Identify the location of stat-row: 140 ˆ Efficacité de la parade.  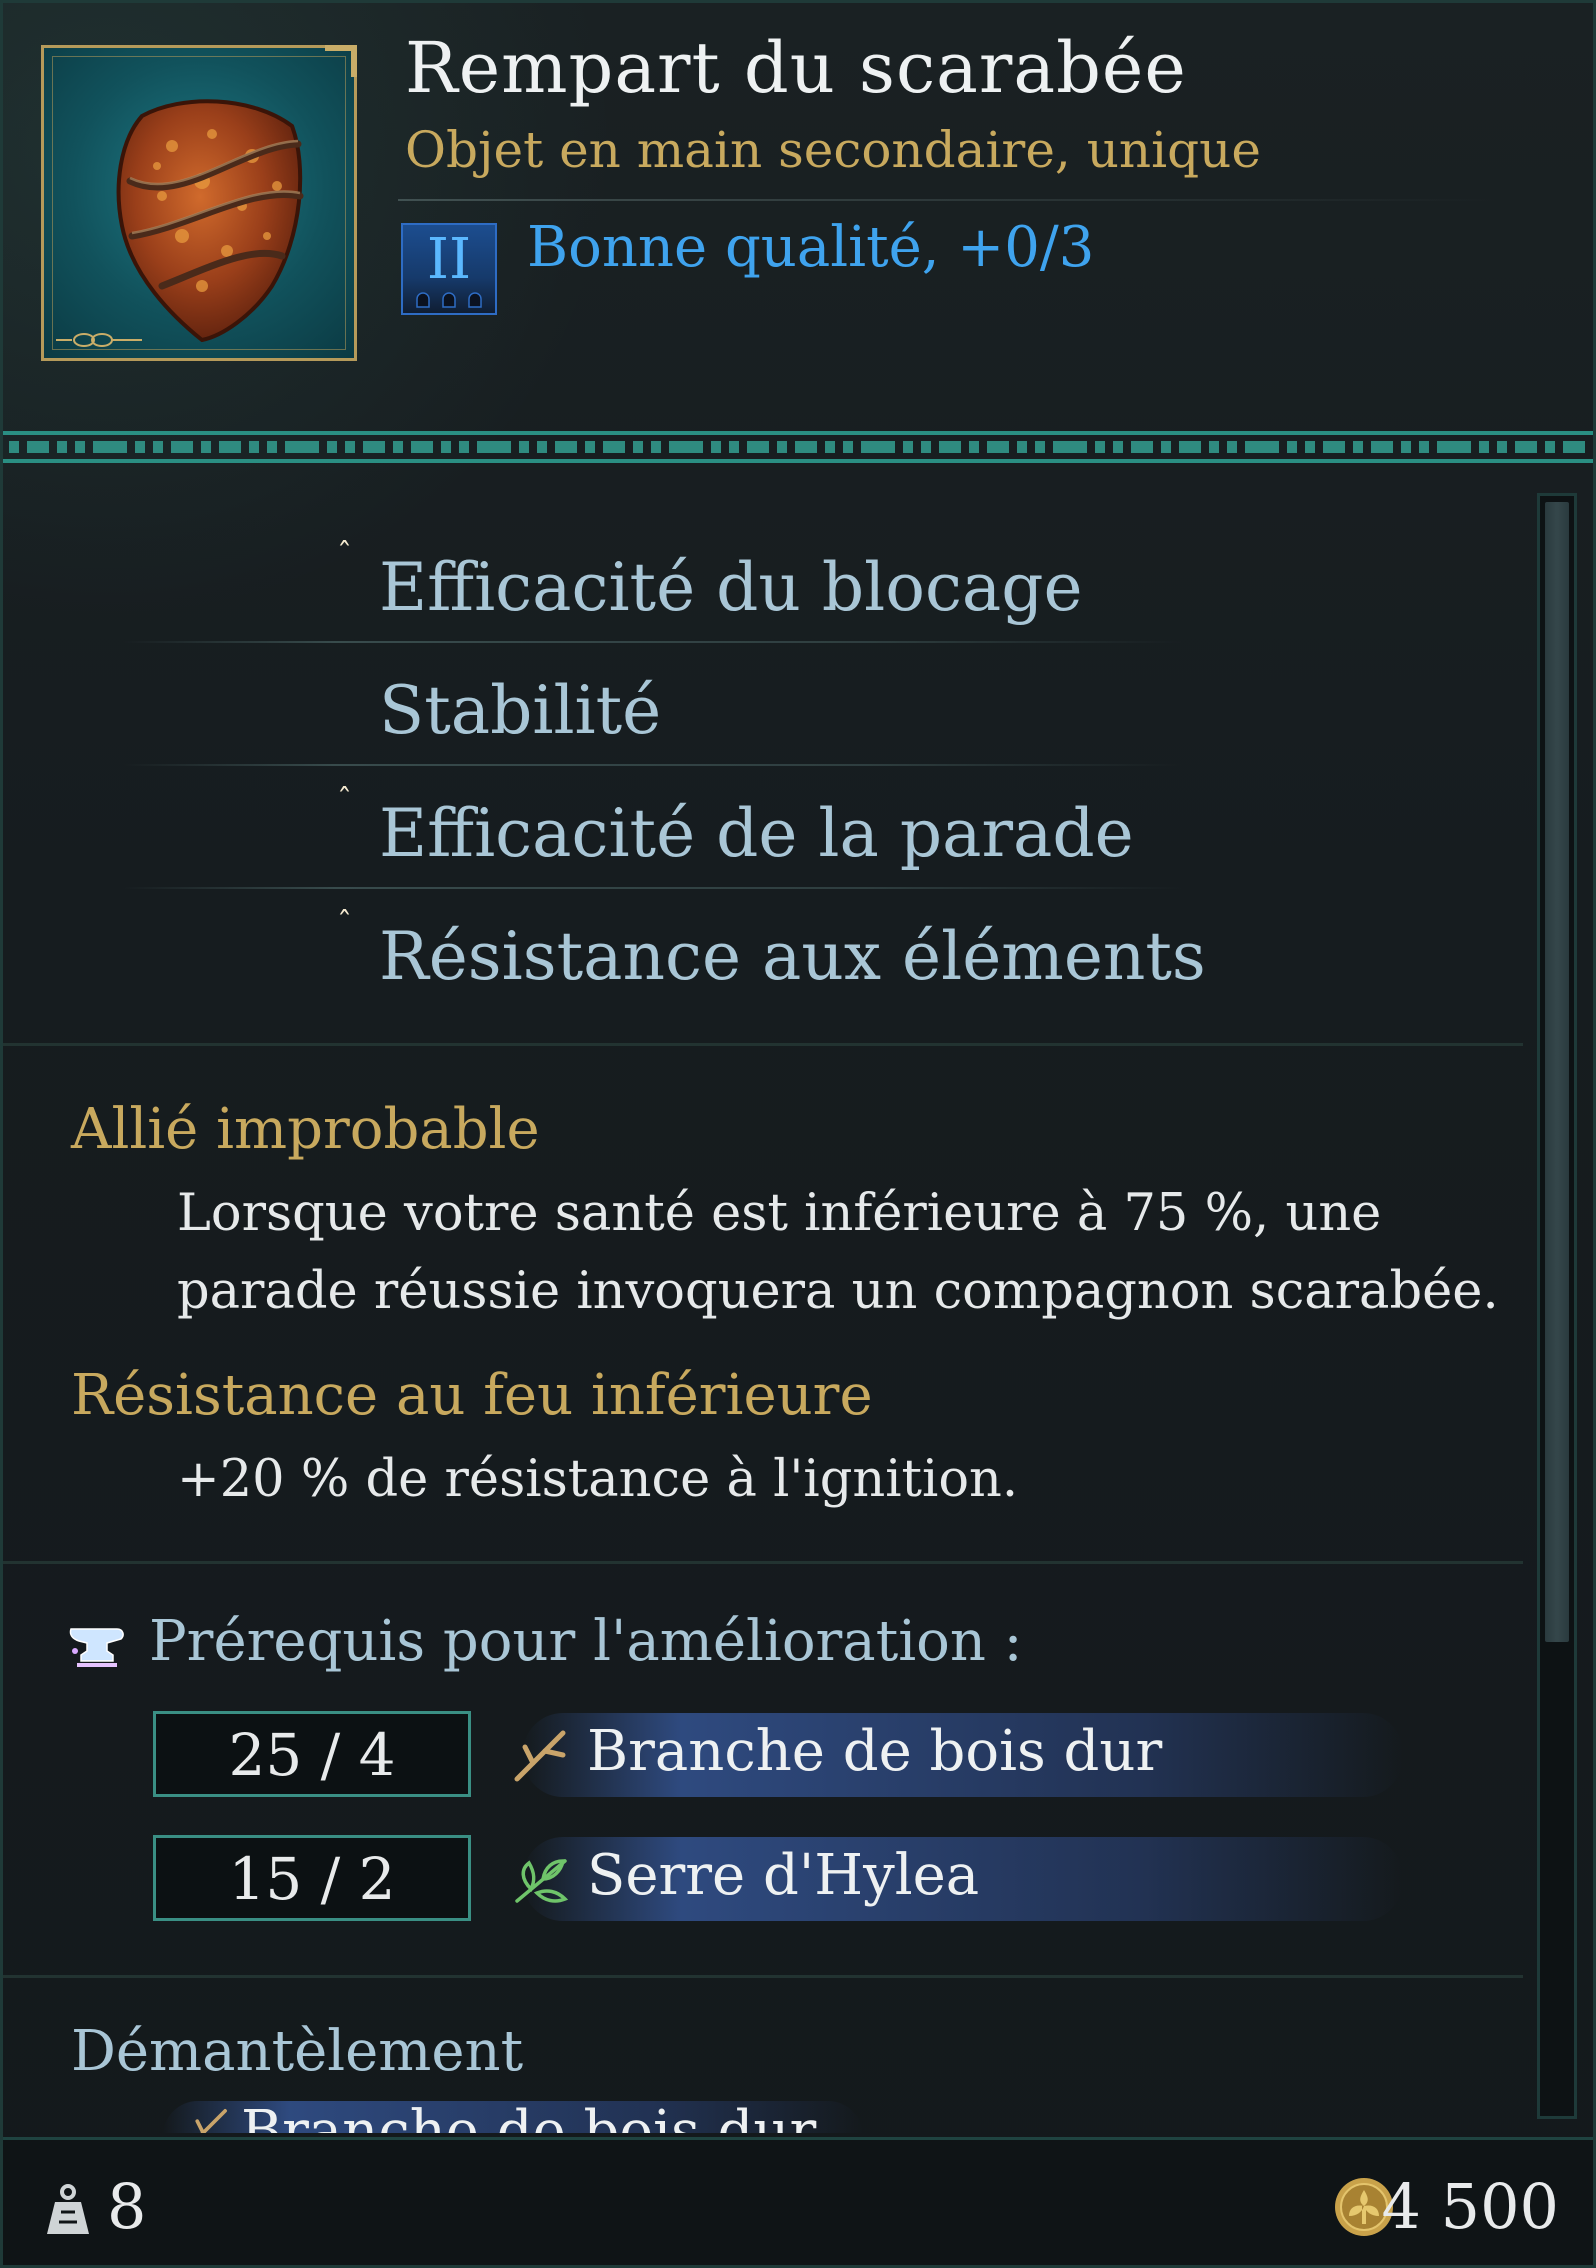
(603, 829).